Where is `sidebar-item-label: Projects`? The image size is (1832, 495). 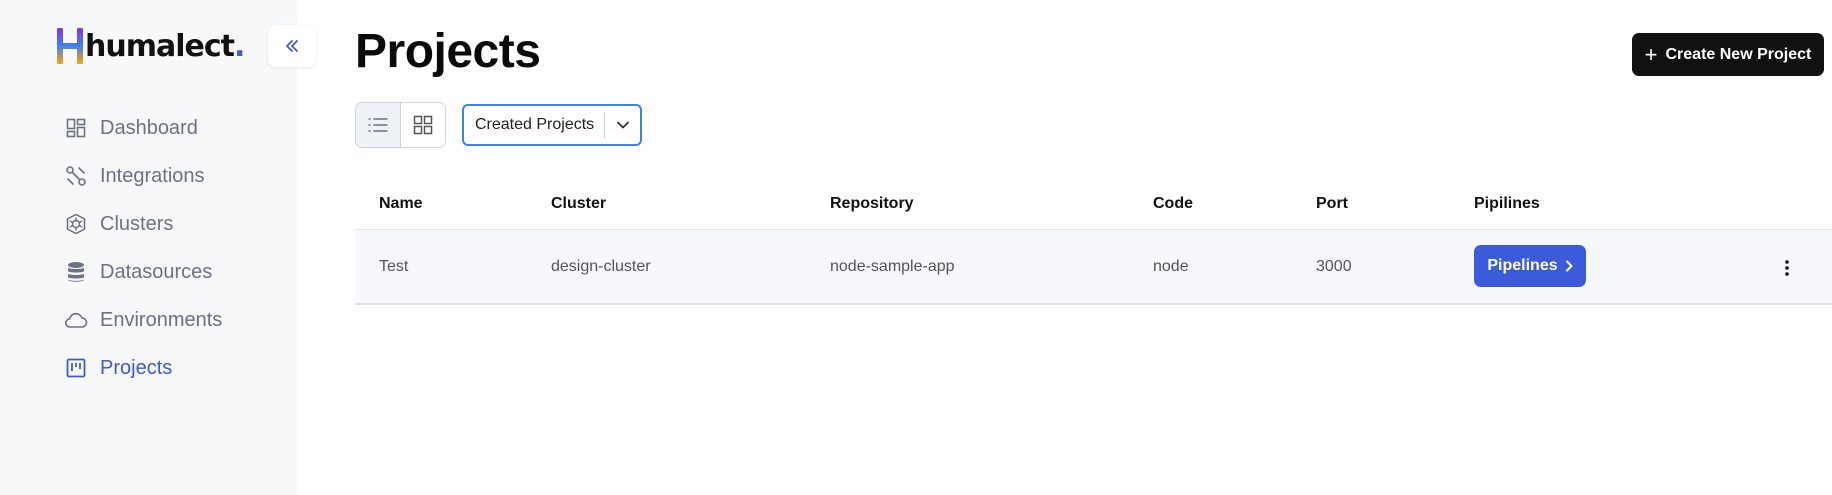 sidebar-item-label: Projects is located at coordinates (136, 367).